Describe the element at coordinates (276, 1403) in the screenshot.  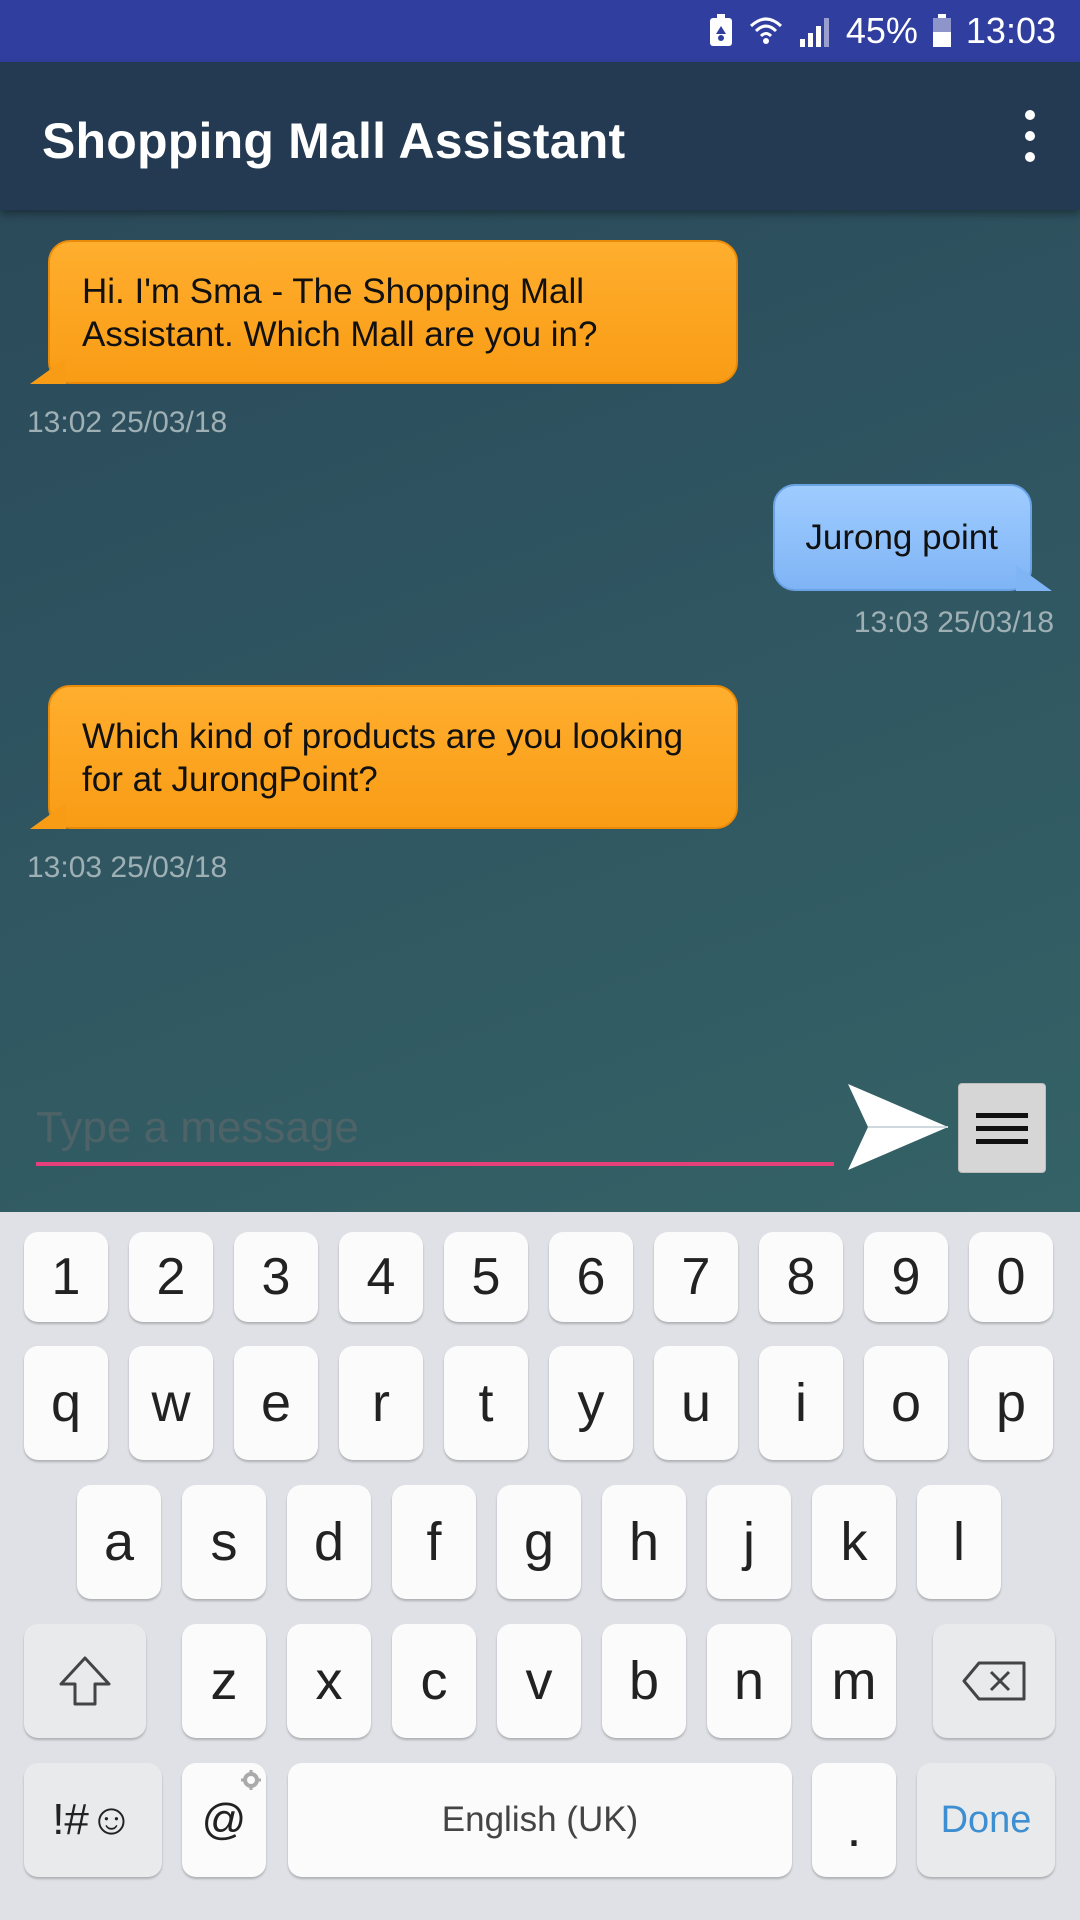
I see `key-e: e` at that location.